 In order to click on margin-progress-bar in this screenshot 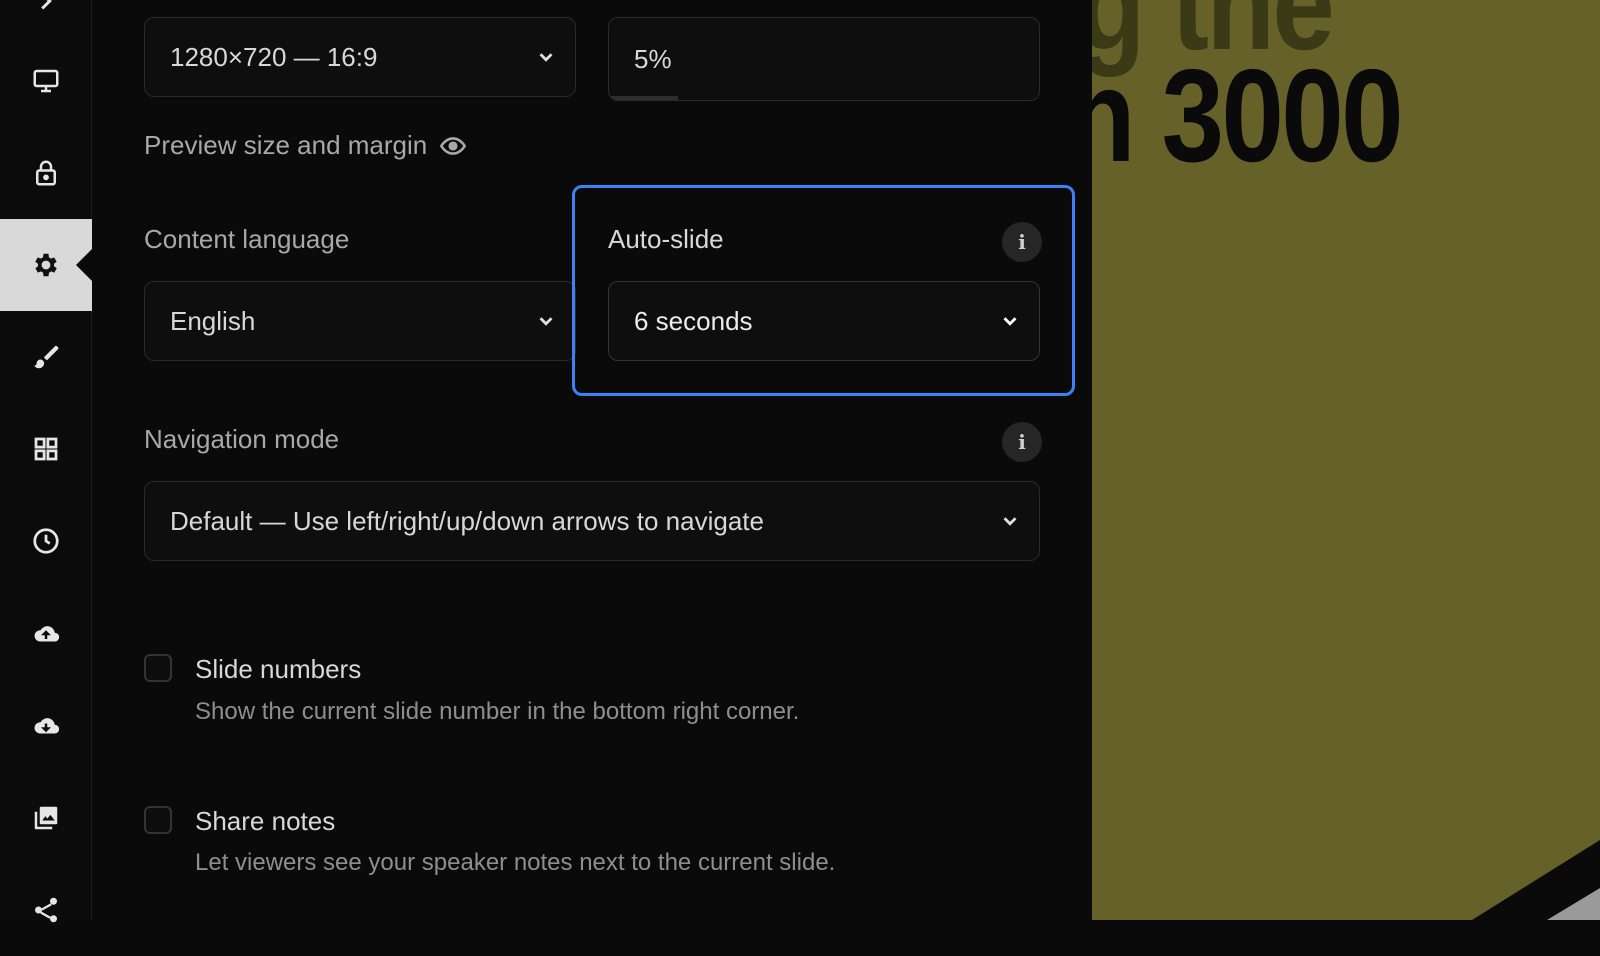, I will do `click(643, 98)`.